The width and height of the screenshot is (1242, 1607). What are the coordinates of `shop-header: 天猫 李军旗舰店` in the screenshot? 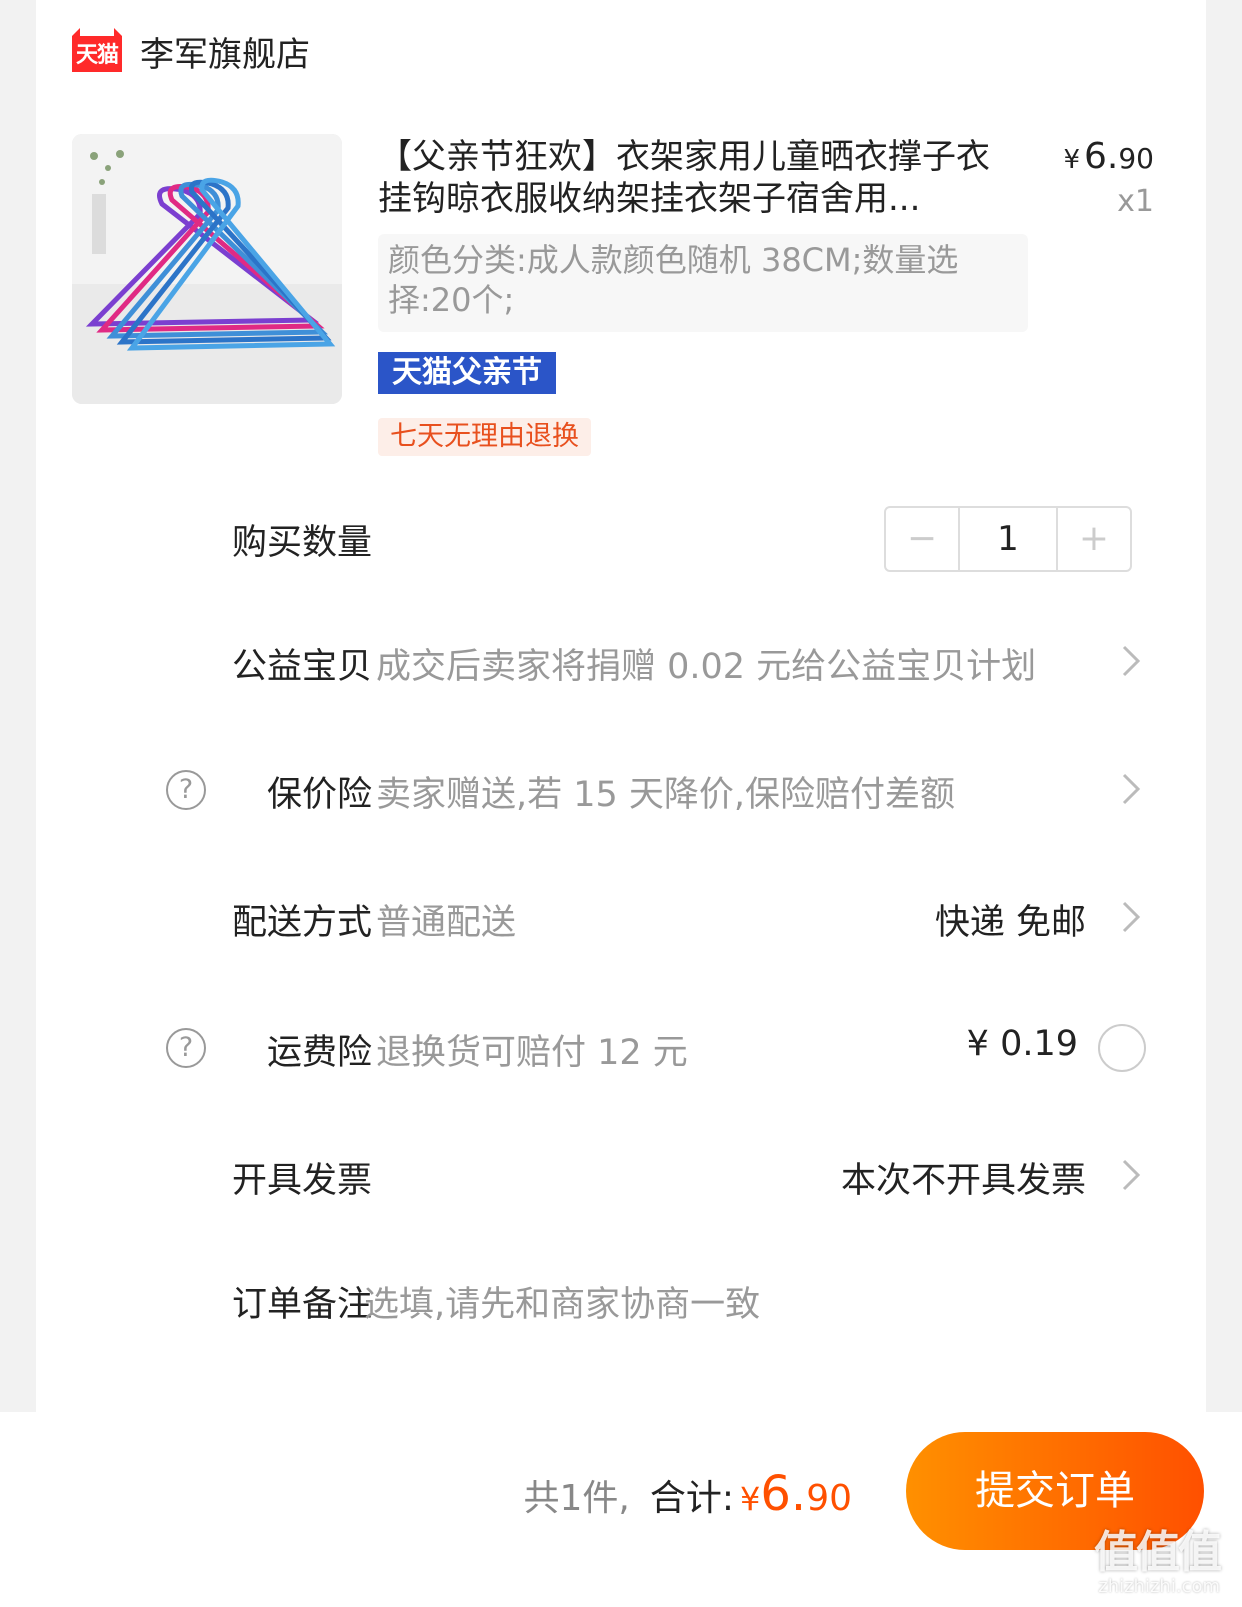 It's located at (190, 51).